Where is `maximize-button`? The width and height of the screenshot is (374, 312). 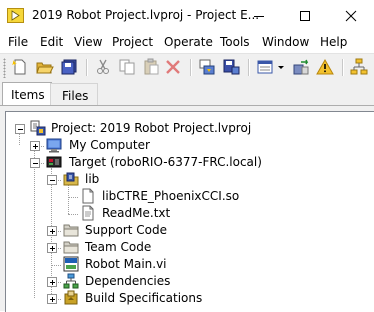
maximize-button is located at coordinates (305, 16).